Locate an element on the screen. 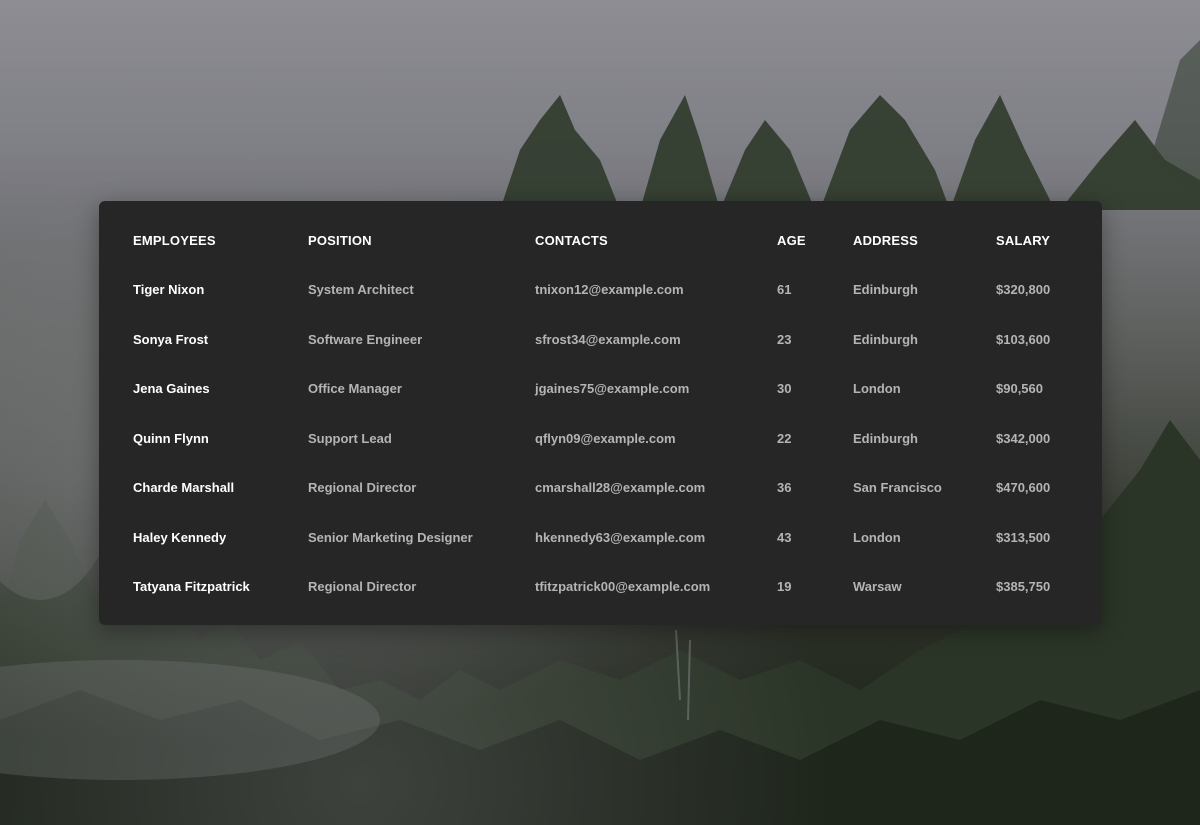  employee-age: 23 is located at coordinates (784, 339).